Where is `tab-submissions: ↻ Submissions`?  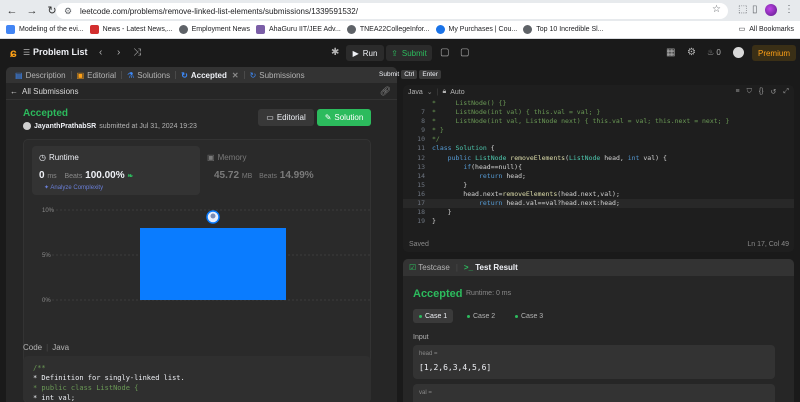
tab-submissions: ↻ Submissions is located at coordinates (277, 75).